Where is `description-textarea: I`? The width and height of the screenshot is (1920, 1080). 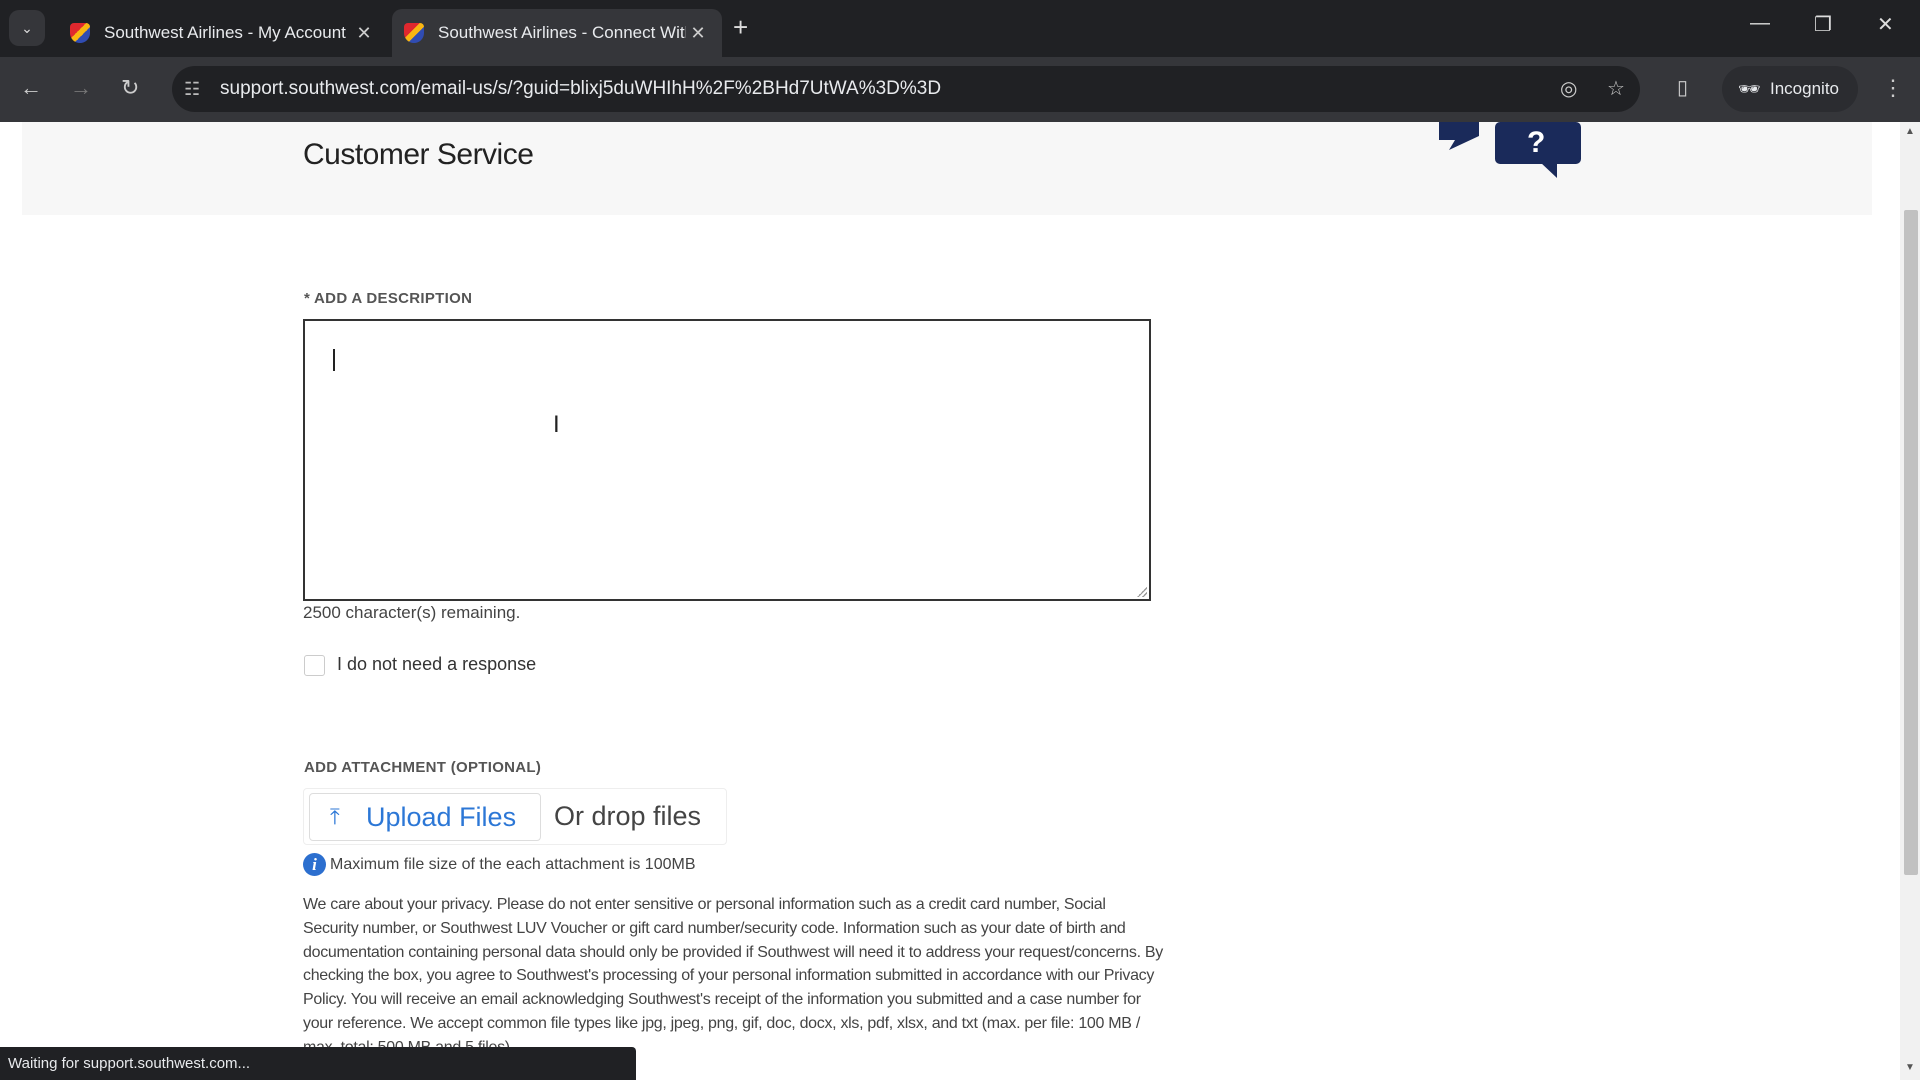
description-textarea: I is located at coordinates (727, 460).